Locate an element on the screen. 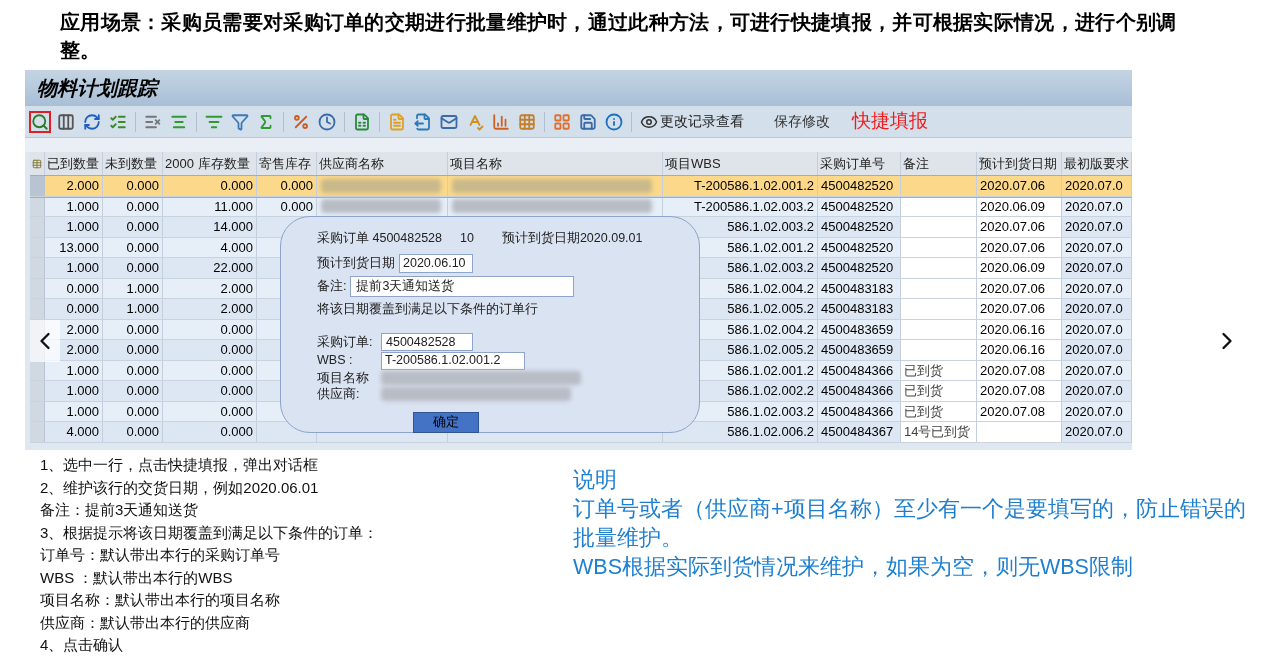  field-label: 供应商: is located at coordinates (339, 394).